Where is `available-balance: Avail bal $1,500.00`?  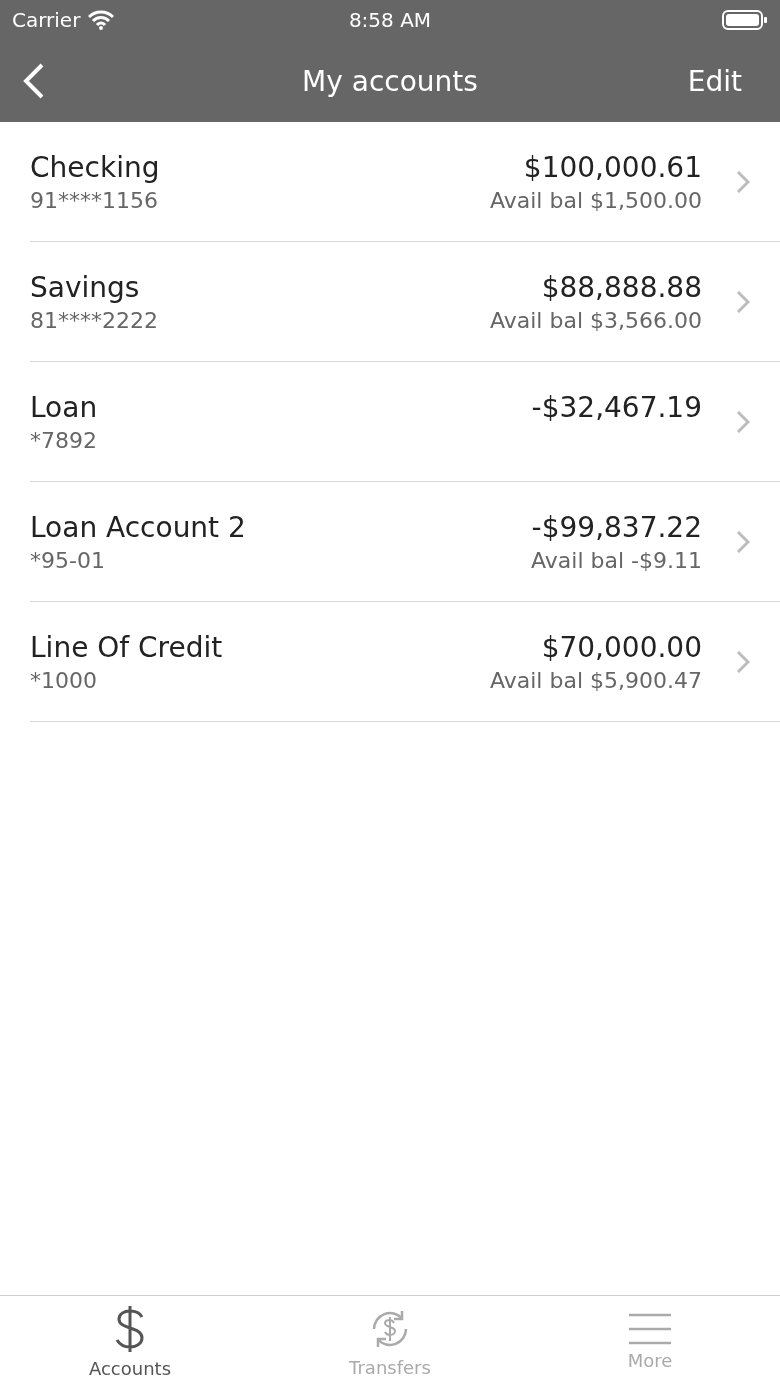
available-balance: Avail bal $1,500.00 is located at coordinates (596, 200).